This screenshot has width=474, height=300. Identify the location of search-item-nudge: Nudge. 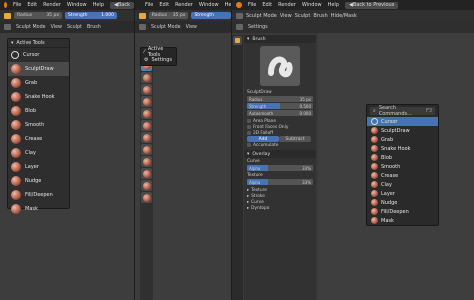
(402, 202).